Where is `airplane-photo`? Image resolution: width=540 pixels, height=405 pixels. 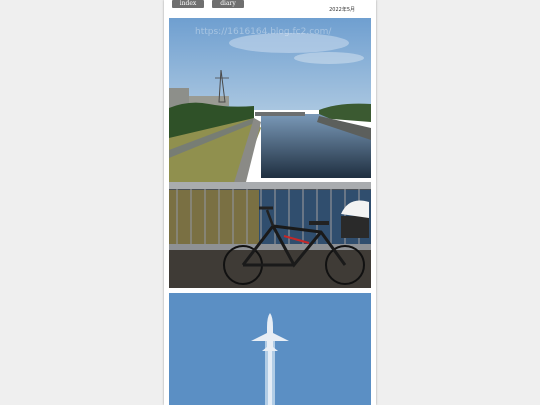 airplane-photo is located at coordinates (270, 349).